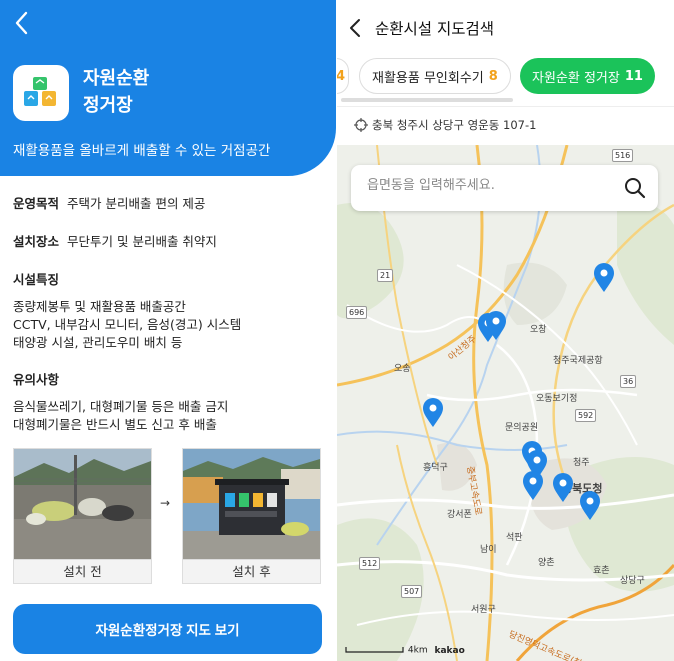 This screenshot has height=661, width=674. What do you see at coordinates (632, 581) in the screenshot?
I see `map-label: 상당구` at bounding box center [632, 581].